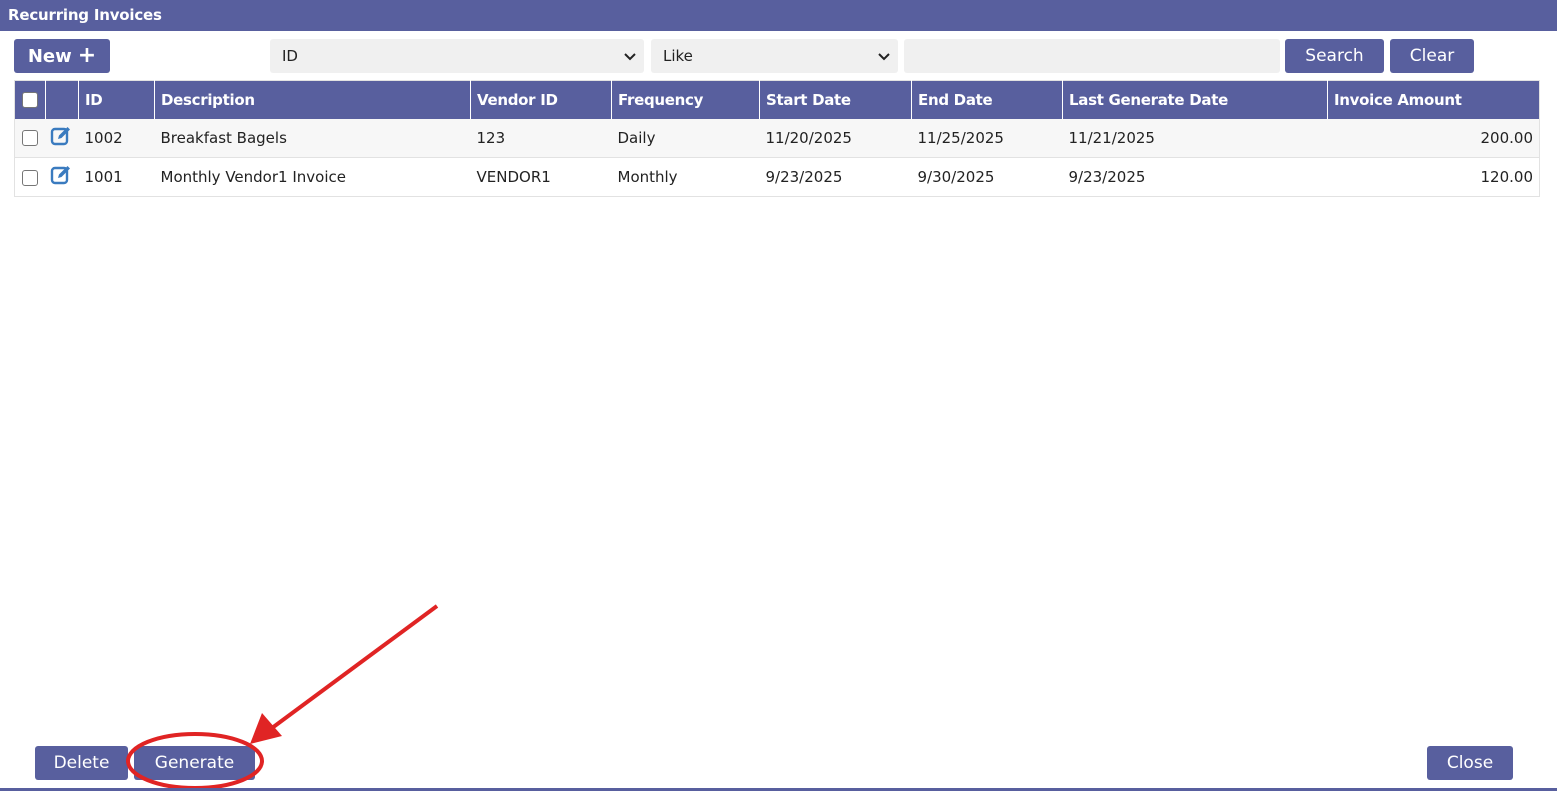  What do you see at coordinates (1432, 56) in the screenshot?
I see `clear-button: Clear` at bounding box center [1432, 56].